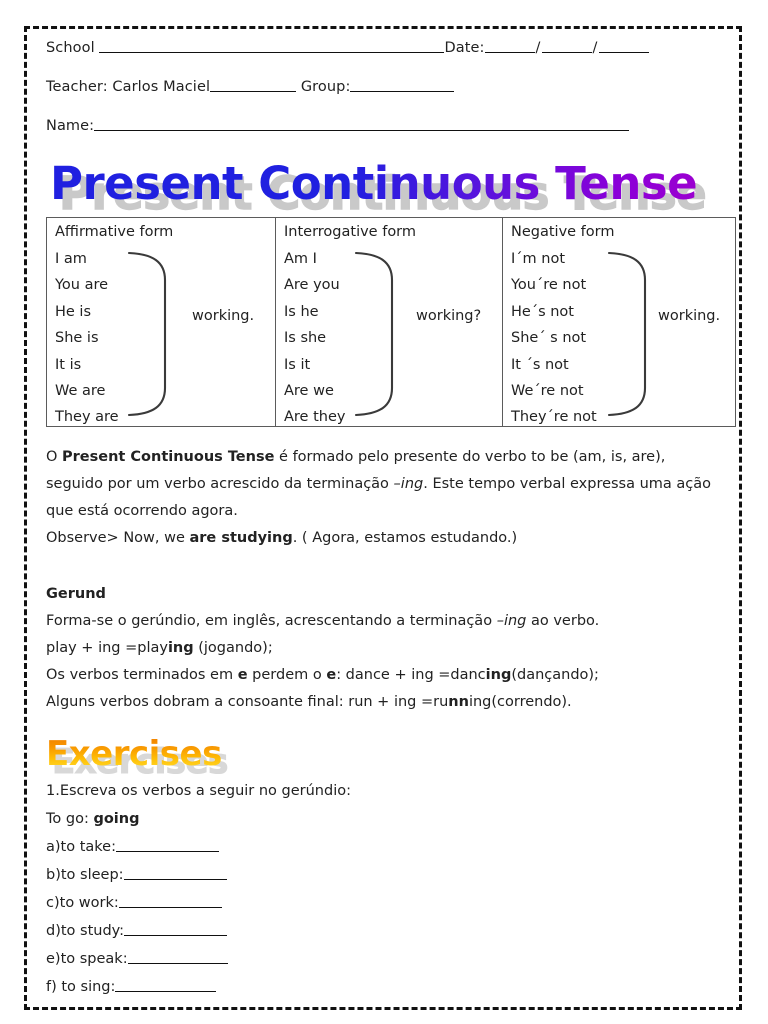  What do you see at coordinates (389, 875) in the screenshot?
I see `exercise-item-b: b)to sleep:` at bounding box center [389, 875].